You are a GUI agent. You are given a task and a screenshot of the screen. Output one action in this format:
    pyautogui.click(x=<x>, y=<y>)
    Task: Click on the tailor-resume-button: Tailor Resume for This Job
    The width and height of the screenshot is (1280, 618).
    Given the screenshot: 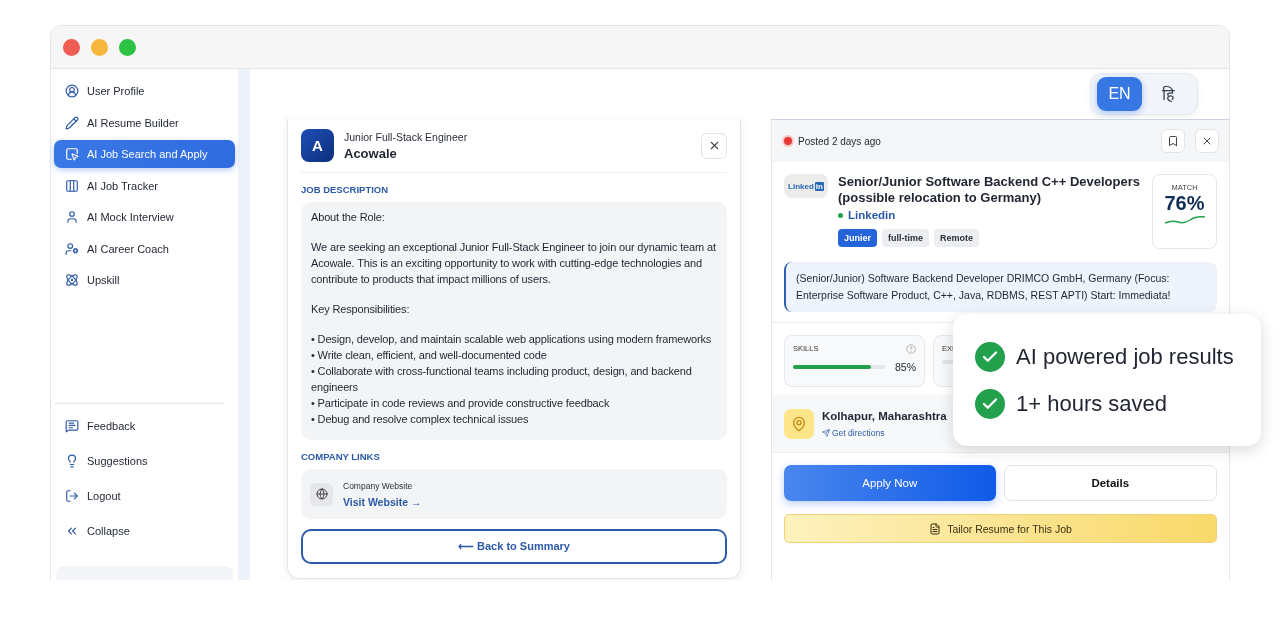 What is the action you would take?
    pyautogui.click(x=1000, y=528)
    